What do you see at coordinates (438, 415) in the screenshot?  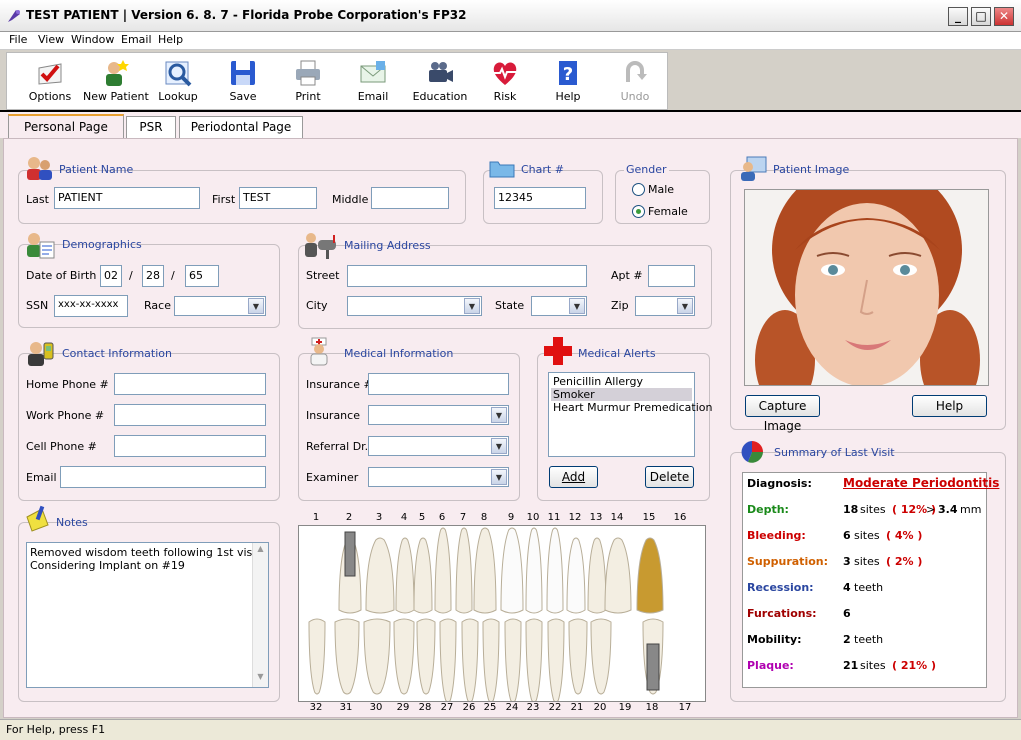 I see `insurance-select: ▼` at bounding box center [438, 415].